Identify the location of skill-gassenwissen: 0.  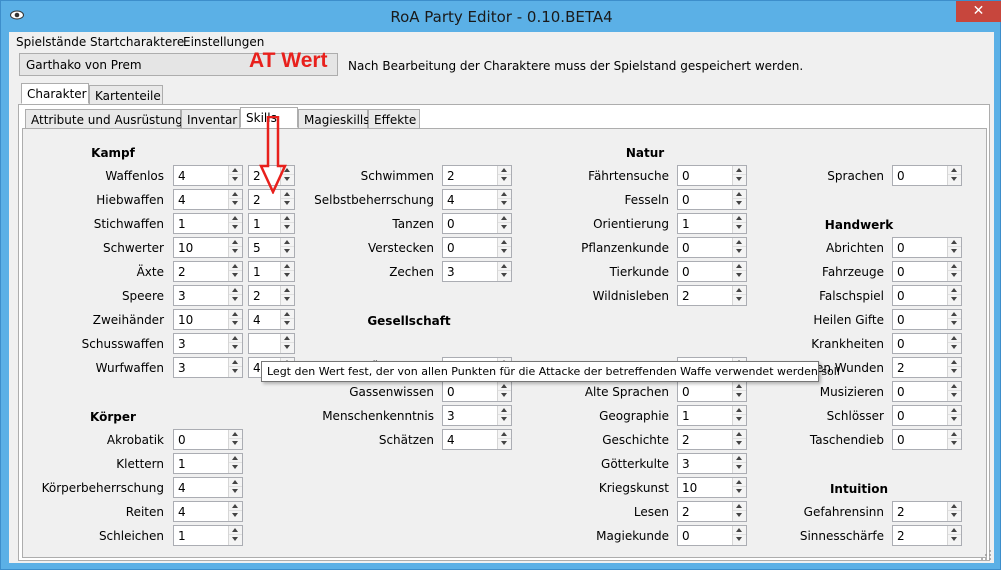
(477, 391).